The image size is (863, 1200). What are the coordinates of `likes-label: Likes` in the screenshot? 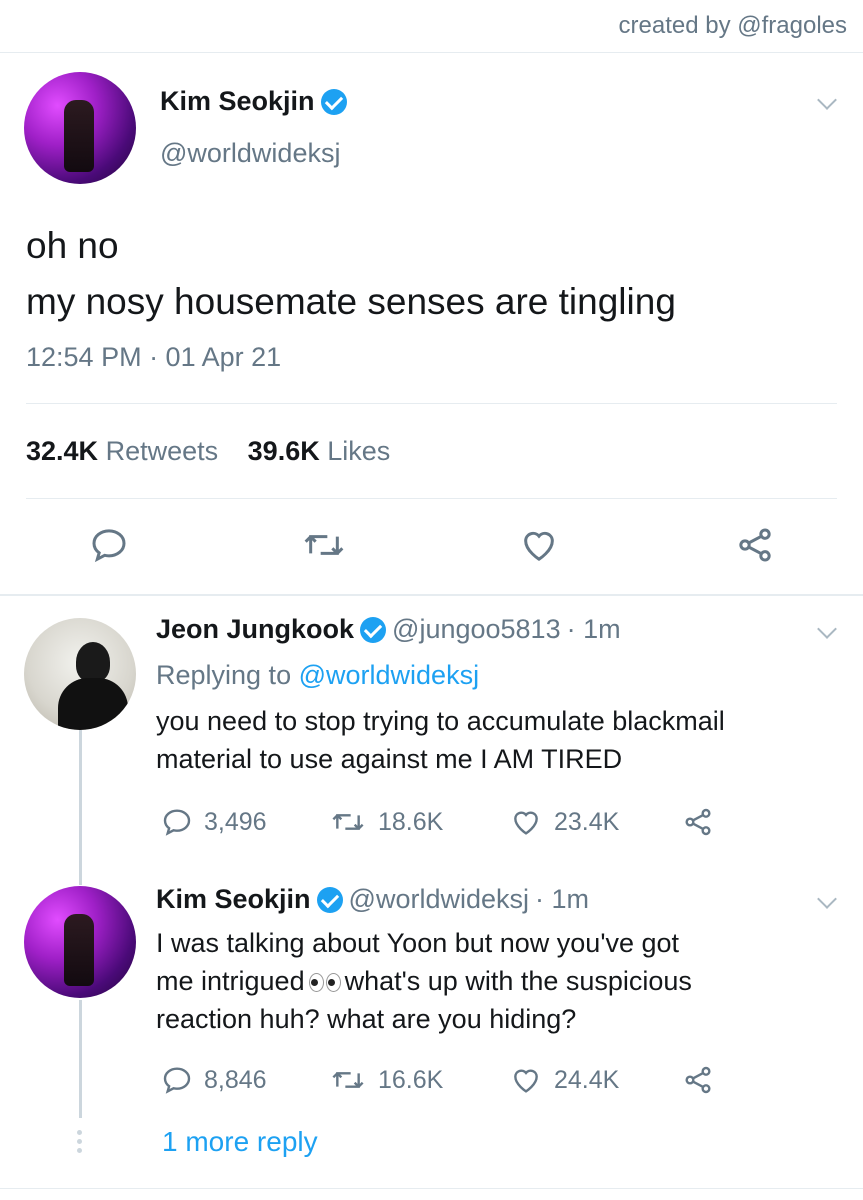 It's located at (359, 451).